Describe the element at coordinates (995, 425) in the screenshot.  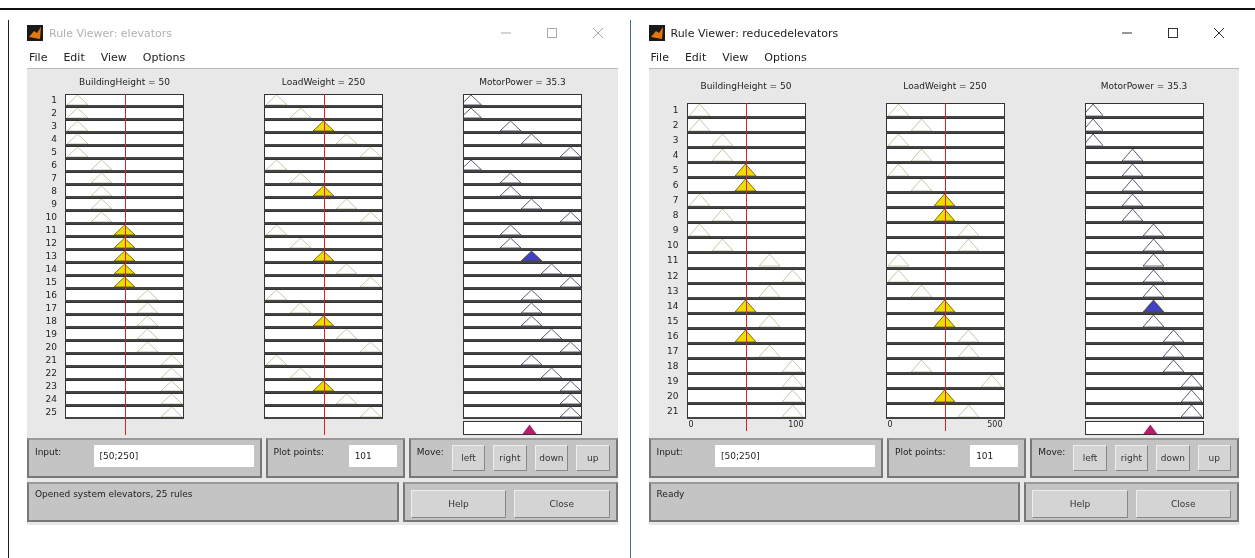
I see `axis-tick-label: 500` at that location.